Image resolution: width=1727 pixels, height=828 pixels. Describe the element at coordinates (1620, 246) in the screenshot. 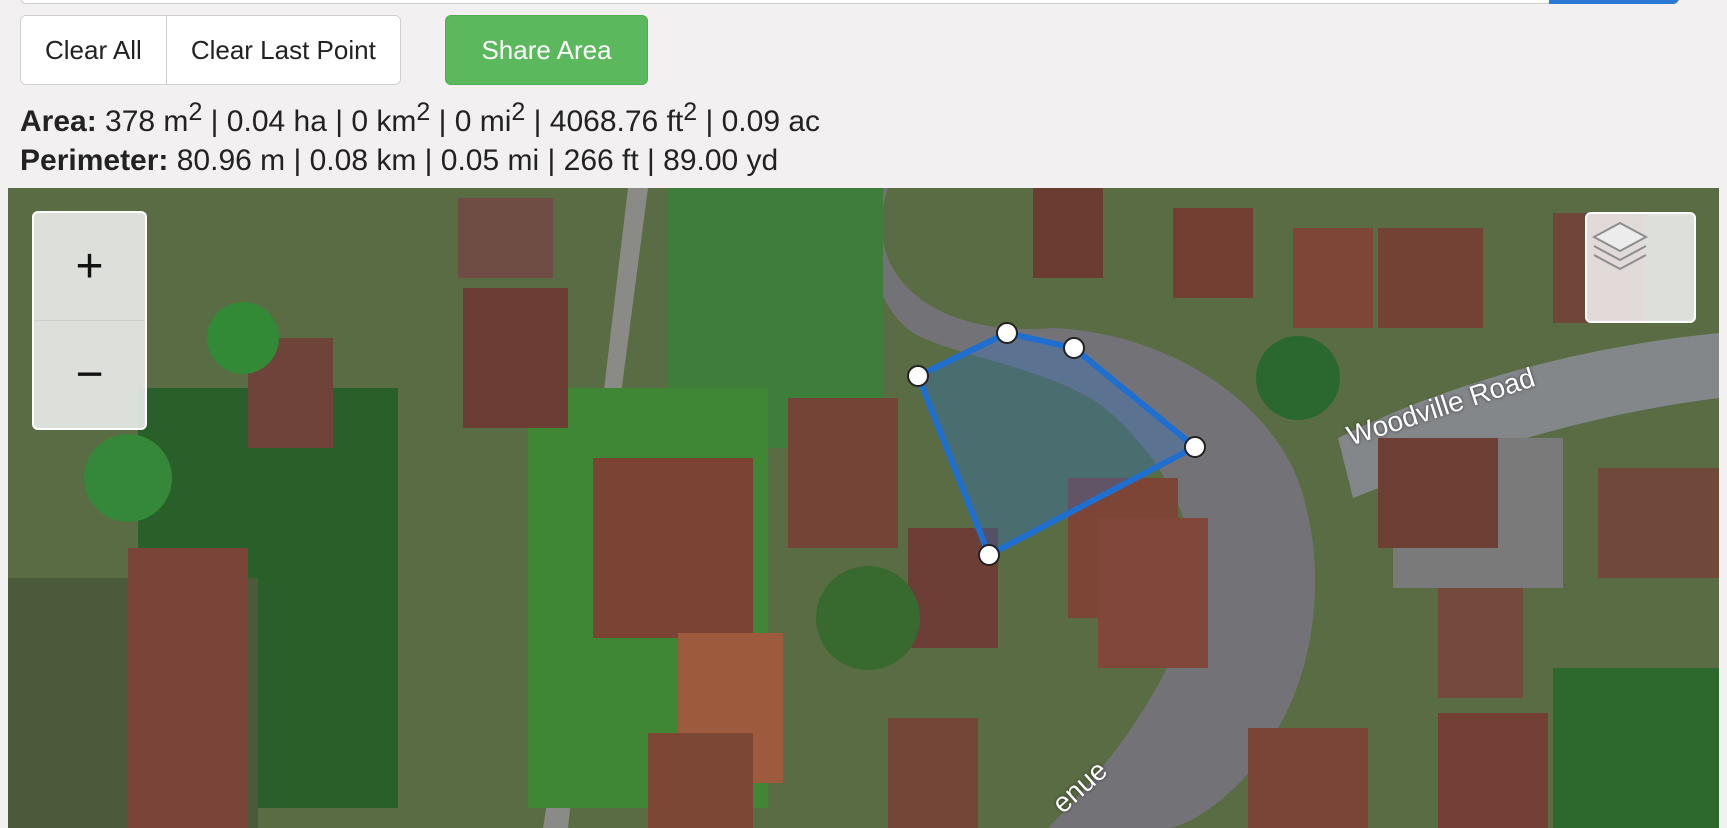

I see `layers-icon` at that location.